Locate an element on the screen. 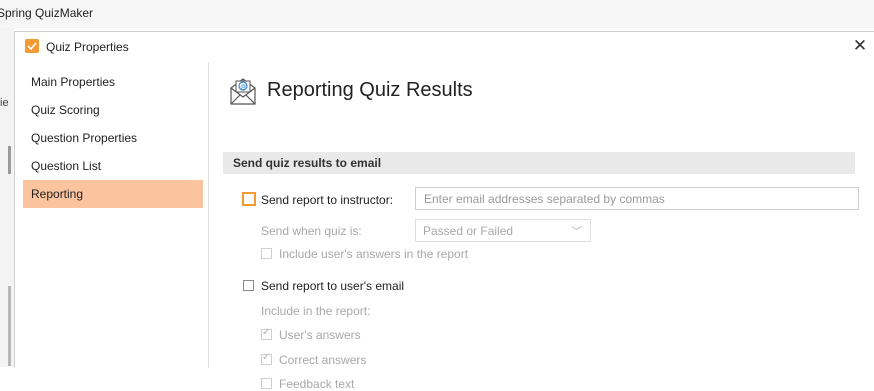 The image size is (874, 391). close-icon: ✕ is located at coordinates (860, 45).